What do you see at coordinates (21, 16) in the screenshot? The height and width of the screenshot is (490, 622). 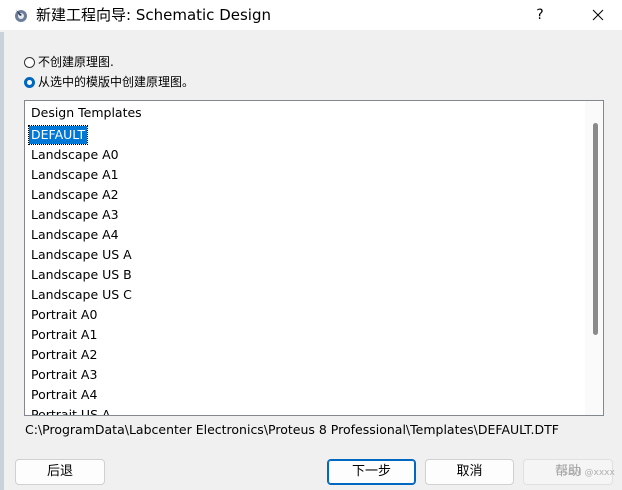 I see `app-icon` at bounding box center [21, 16].